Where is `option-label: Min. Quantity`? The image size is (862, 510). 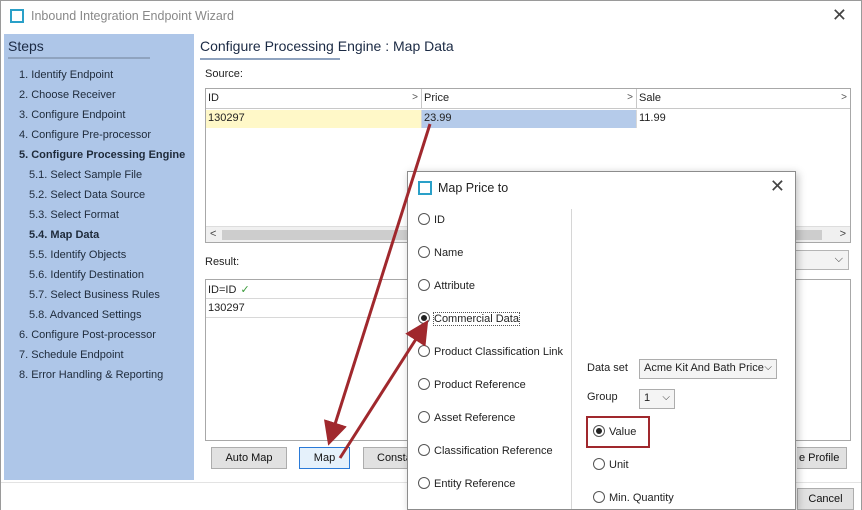
option-label: Min. Quantity is located at coordinates (641, 498).